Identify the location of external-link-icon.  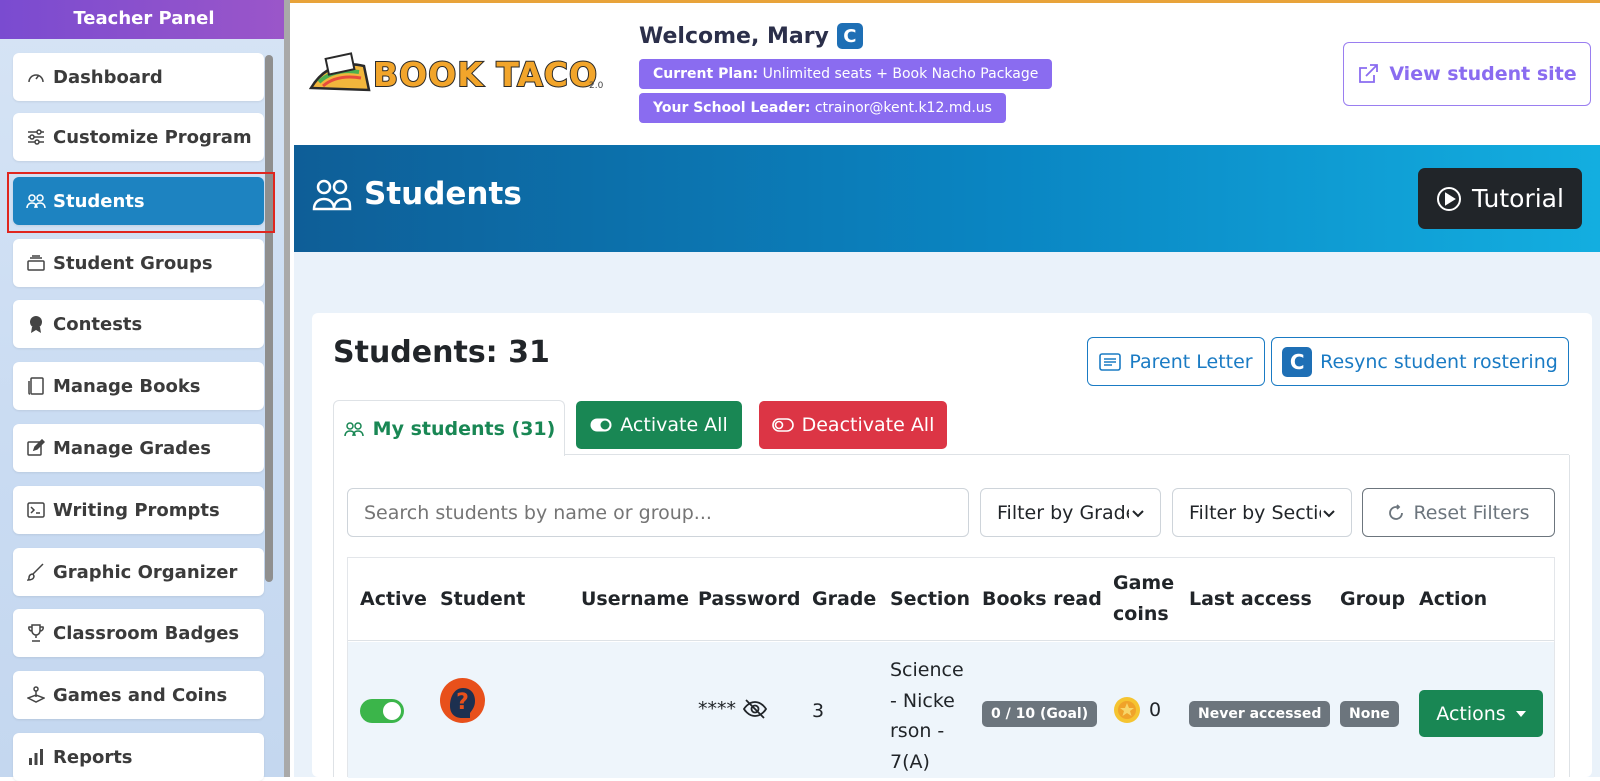
(1369, 73).